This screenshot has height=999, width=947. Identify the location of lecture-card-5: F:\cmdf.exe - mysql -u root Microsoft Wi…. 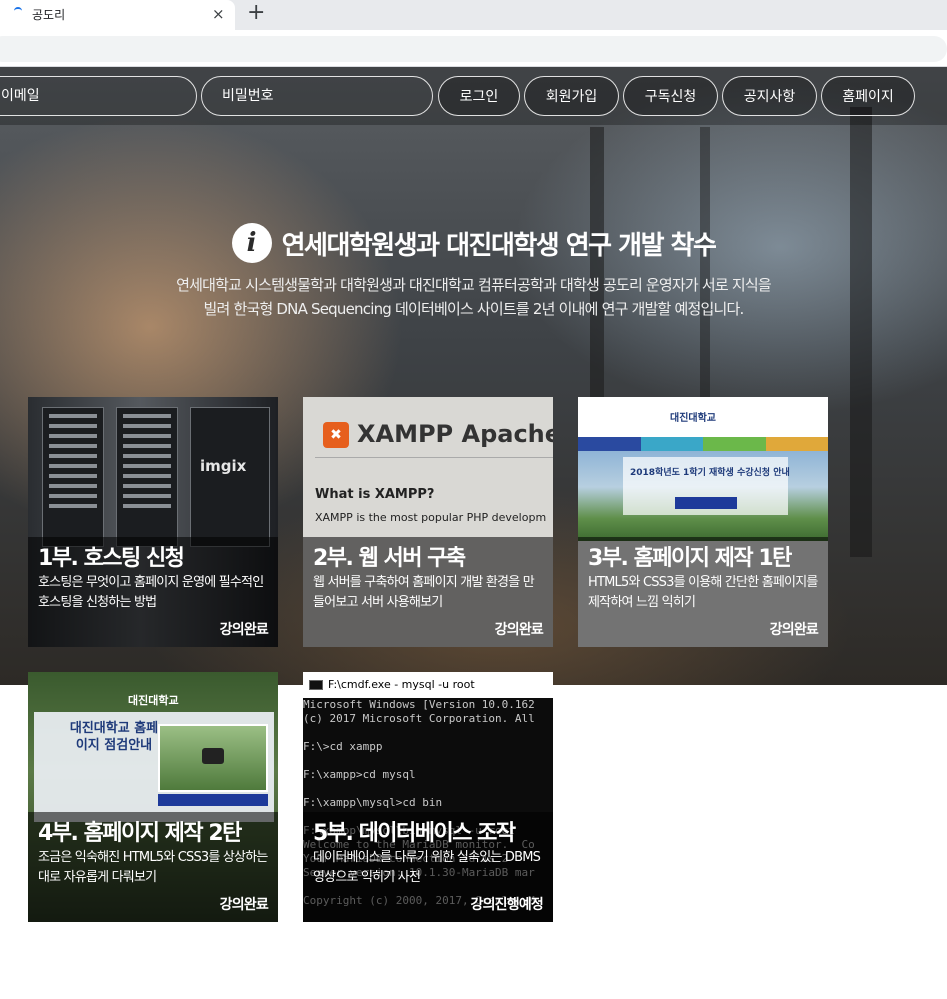
(428, 797).